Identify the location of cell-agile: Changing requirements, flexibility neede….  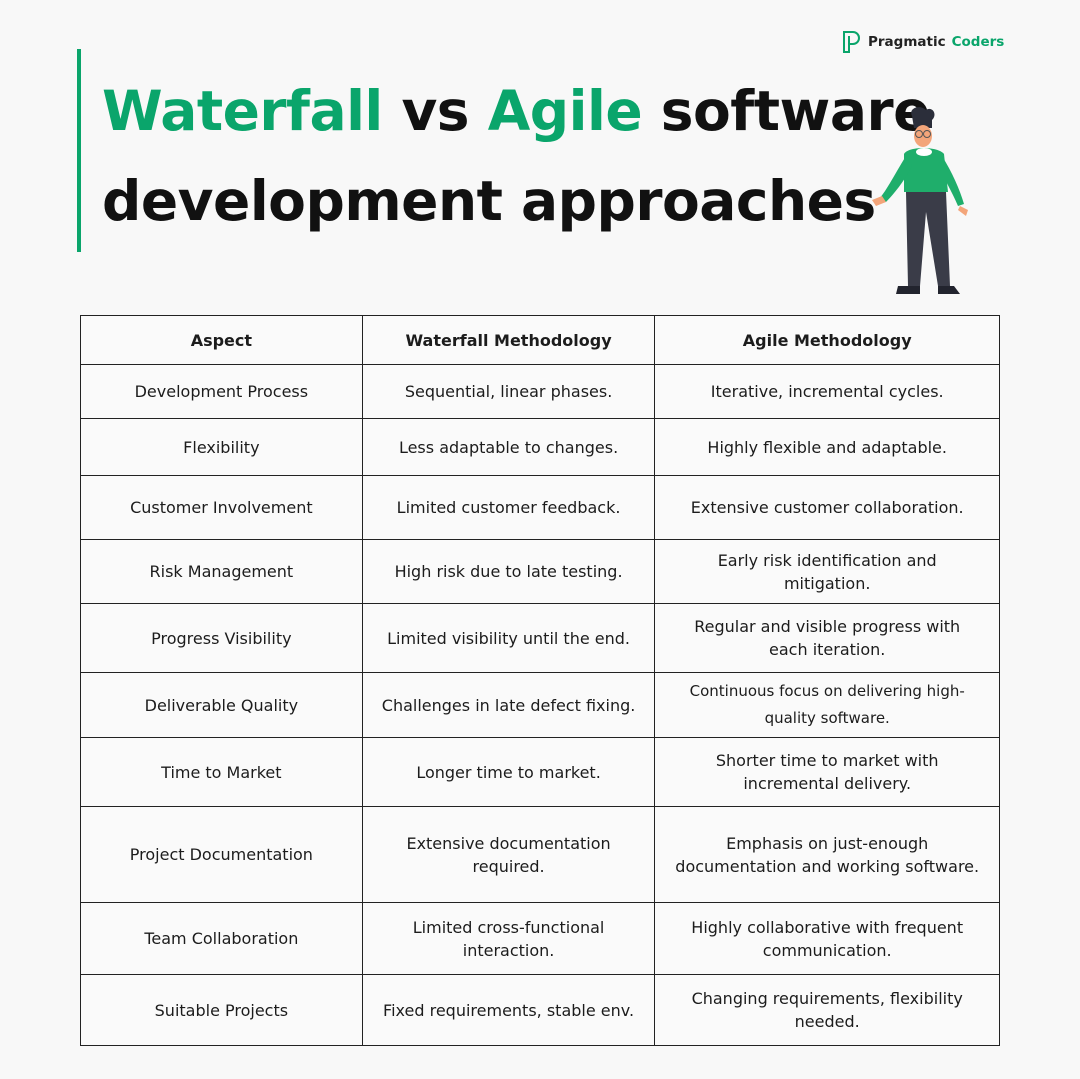
(827, 1010).